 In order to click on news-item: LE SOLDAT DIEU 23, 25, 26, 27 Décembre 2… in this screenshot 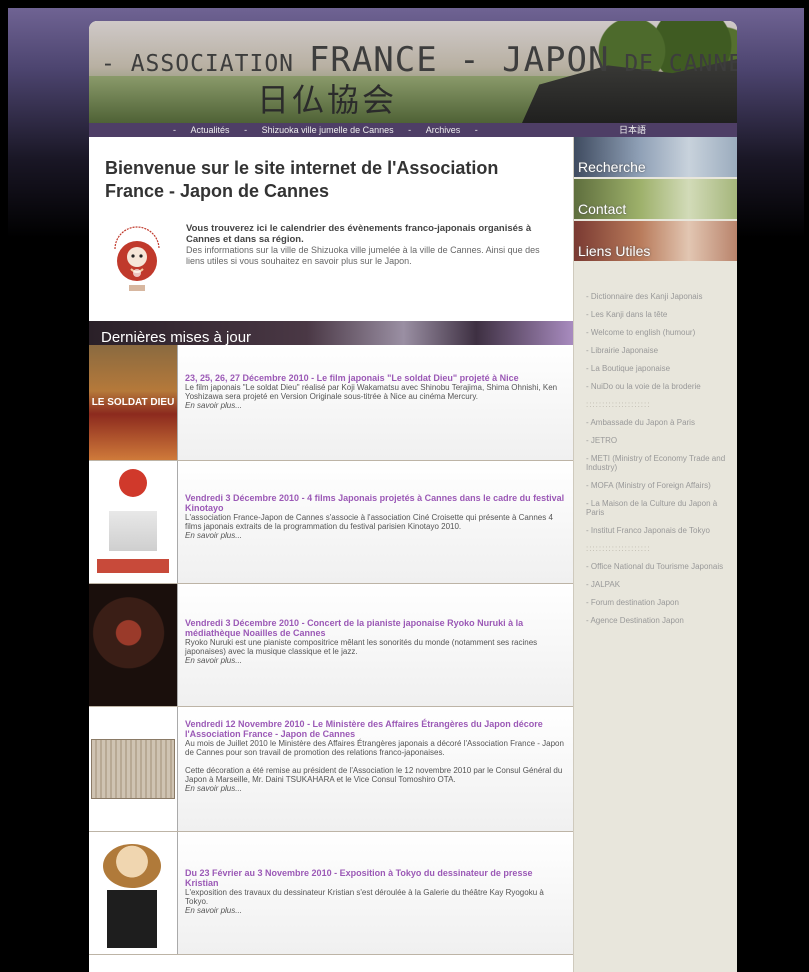, I will do `click(331, 403)`.